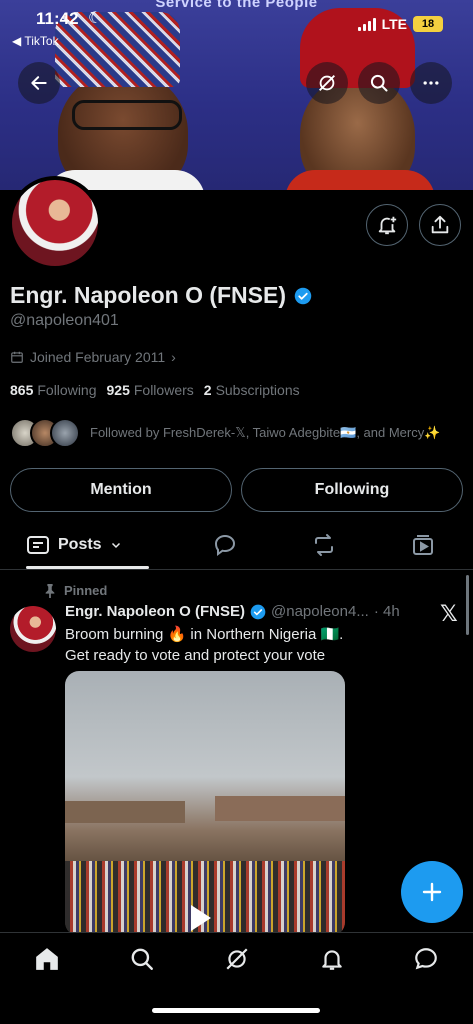 Image resolution: width=473 pixels, height=1024 pixels. What do you see at coordinates (195, 655) in the screenshot?
I see `post-text-line: Get ready to vote and protect your vote` at bounding box center [195, 655].